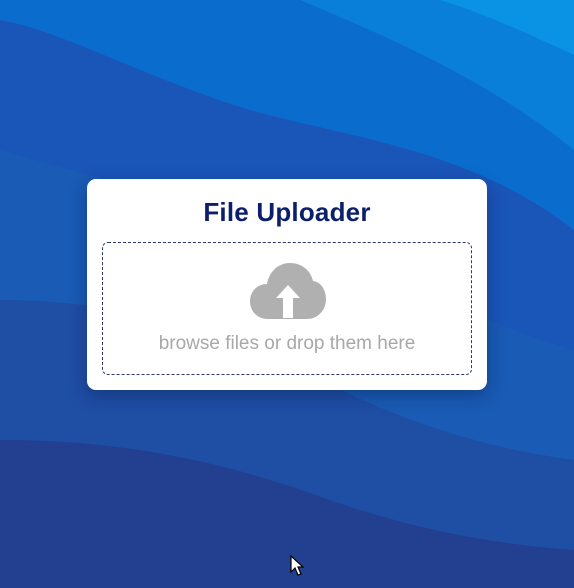  Describe the element at coordinates (288, 291) in the screenshot. I see `cloud-upload-icon` at that location.